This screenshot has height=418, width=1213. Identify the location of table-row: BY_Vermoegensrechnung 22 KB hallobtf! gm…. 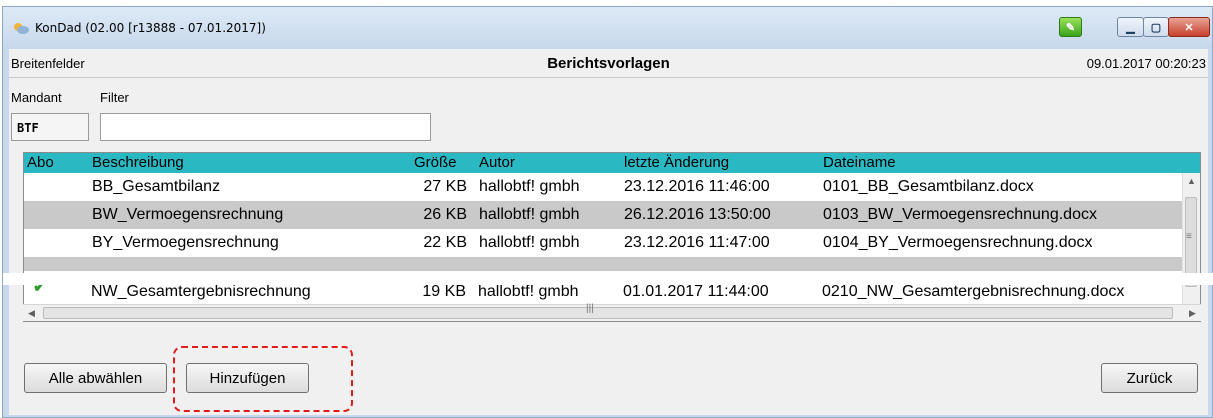
(603, 243).